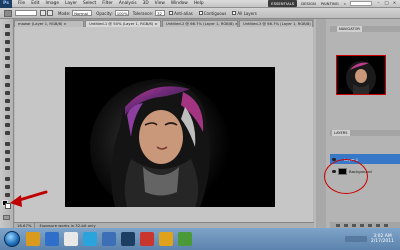 This screenshot has width=400, height=250. I want to click on lasso-tool-icon, so click(7, 42).